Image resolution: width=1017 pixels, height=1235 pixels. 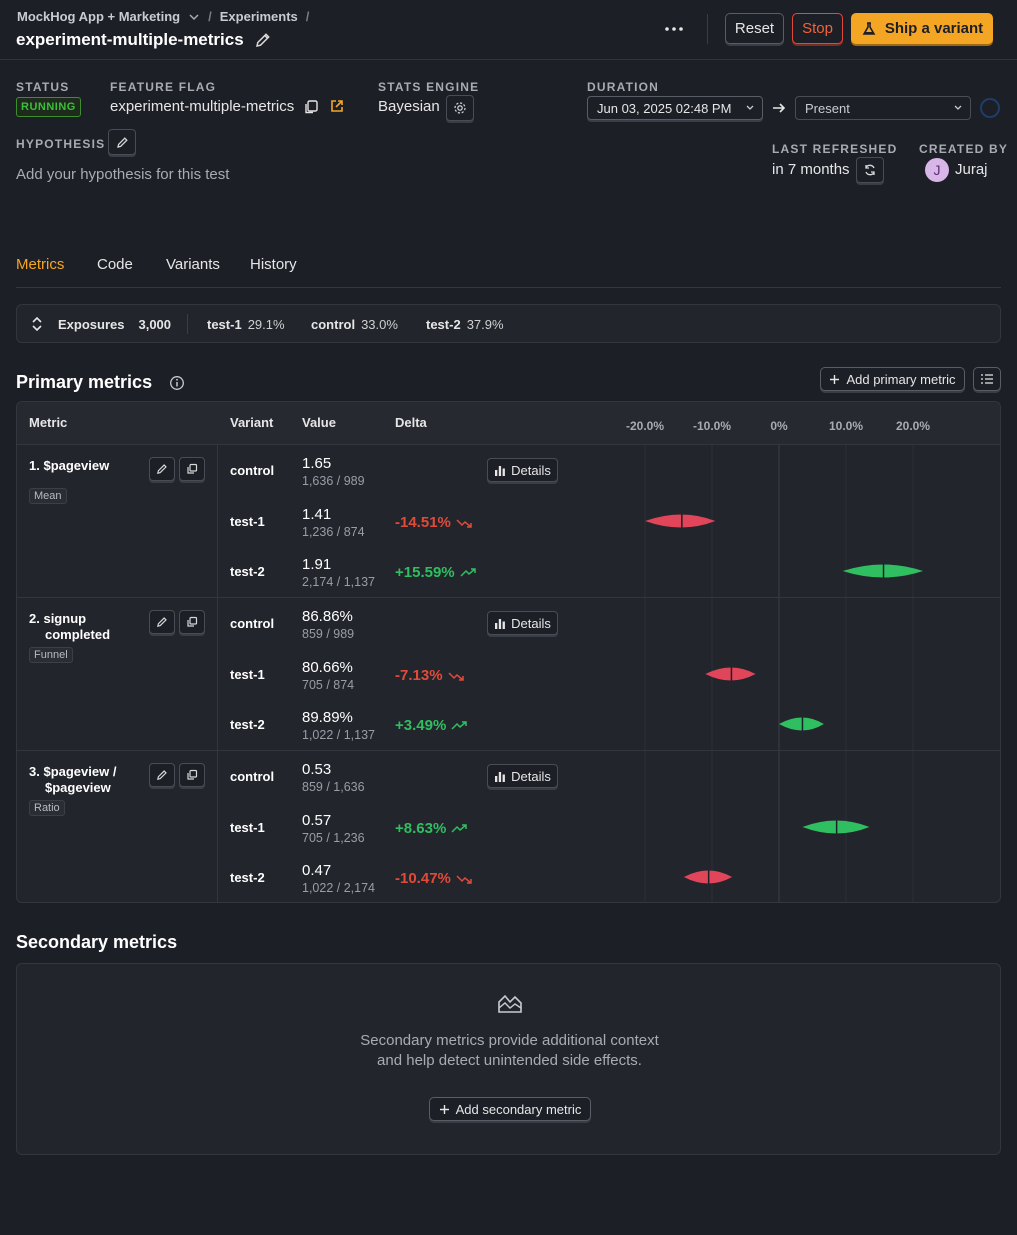 What do you see at coordinates (193, 264) in the screenshot?
I see `tab-variants: Variants` at bounding box center [193, 264].